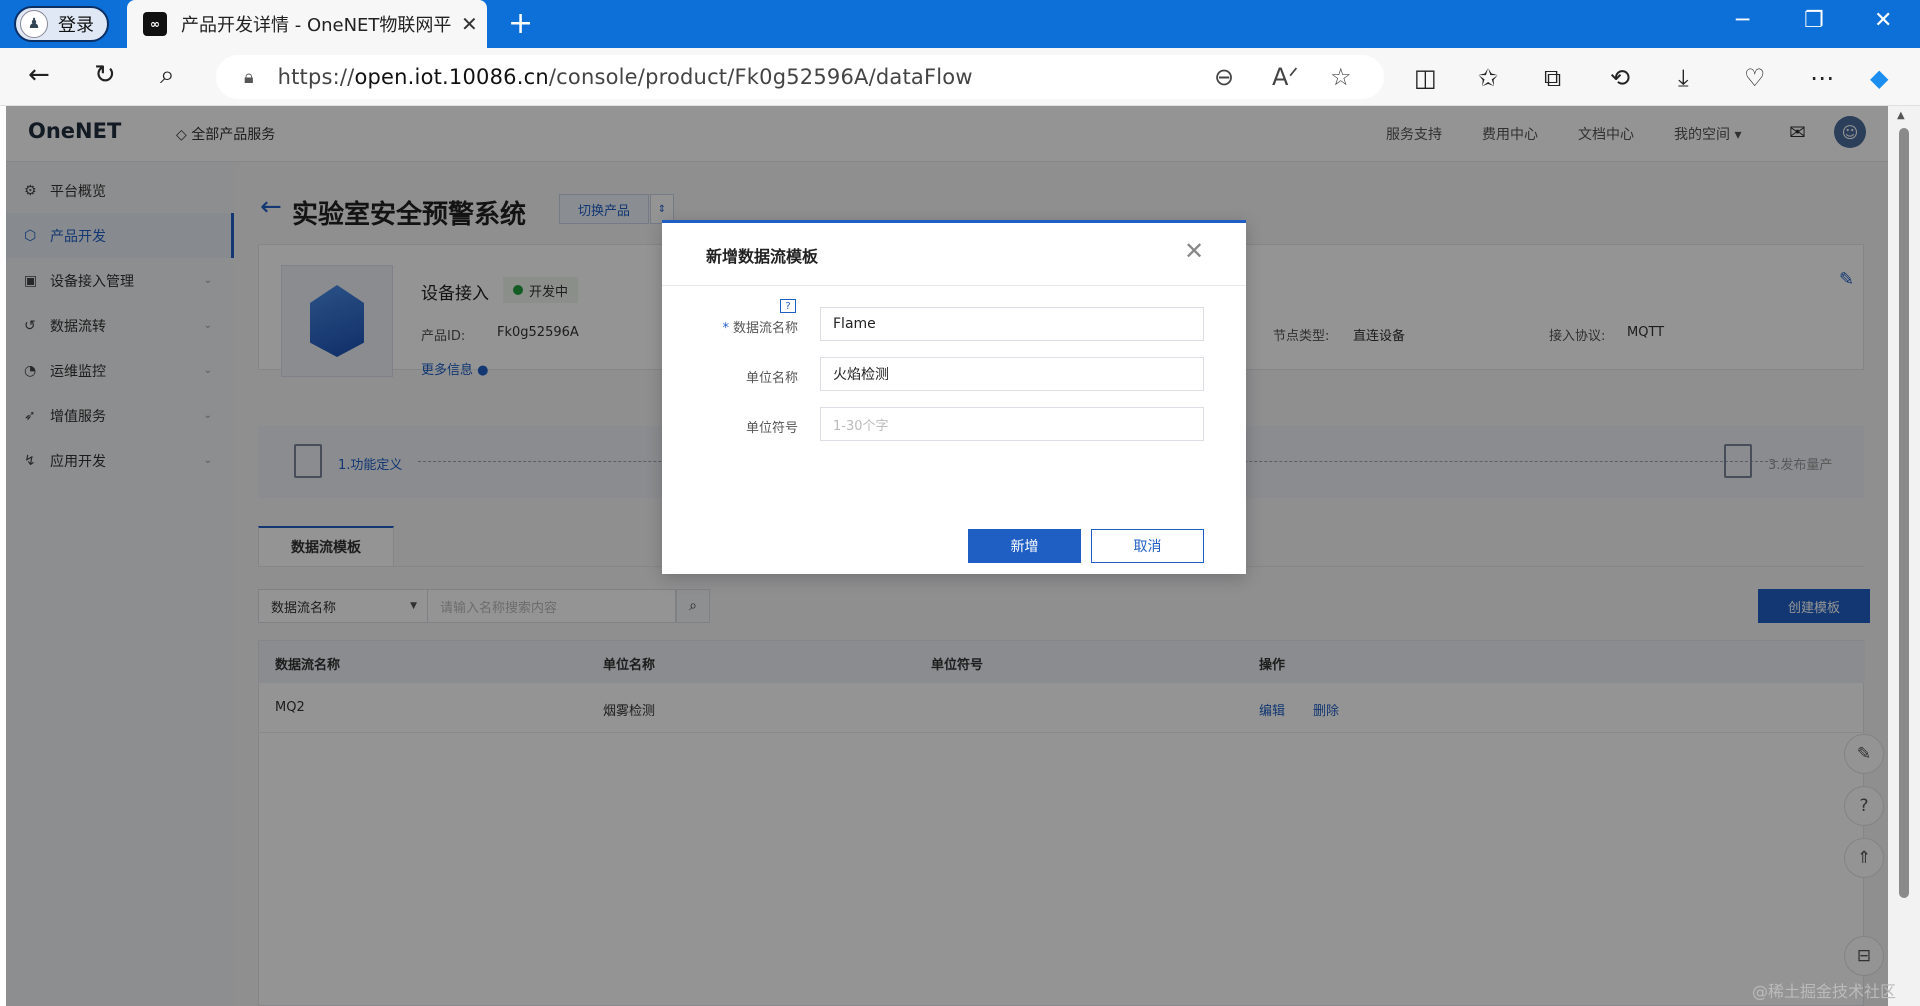  Describe the element at coordinates (1024, 546) in the screenshot. I see `confirm-add-button: 新增` at that location.